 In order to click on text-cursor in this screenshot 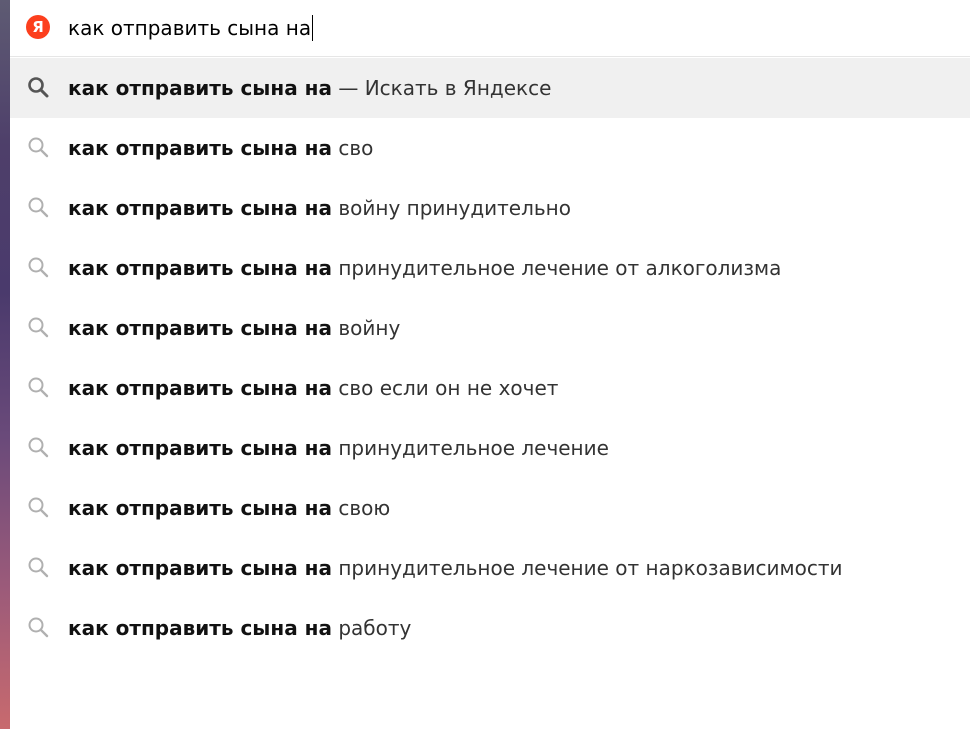, I will do `click(313, 27)`.